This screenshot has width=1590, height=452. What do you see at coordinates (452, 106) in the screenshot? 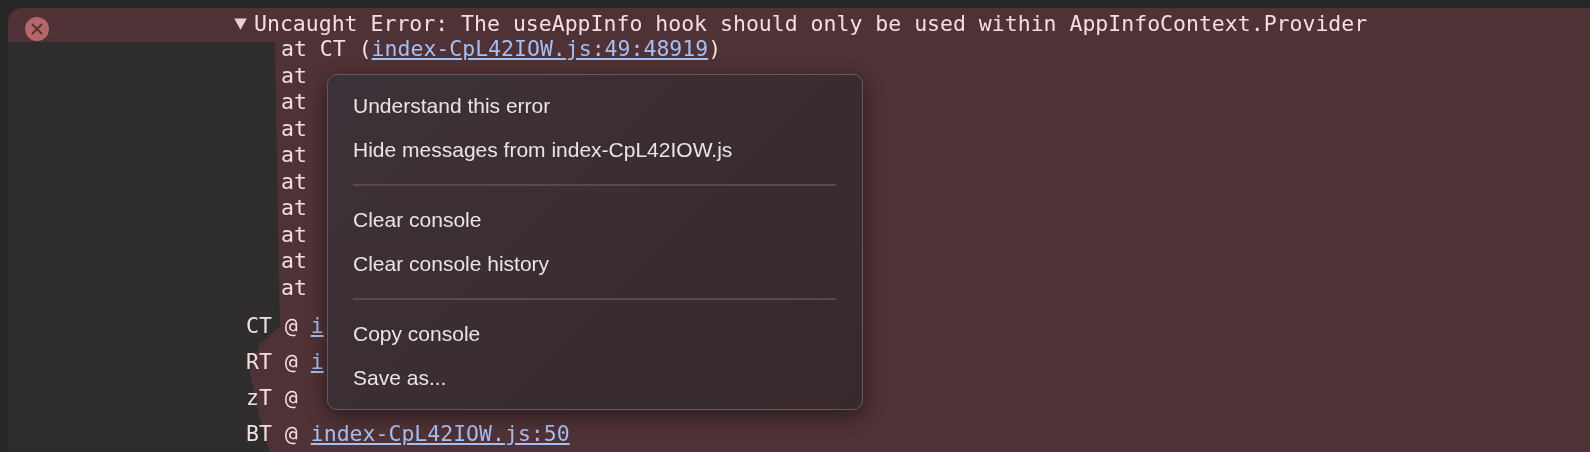
I see `menu-item: Understand this error` at bounding box center [452, 106].